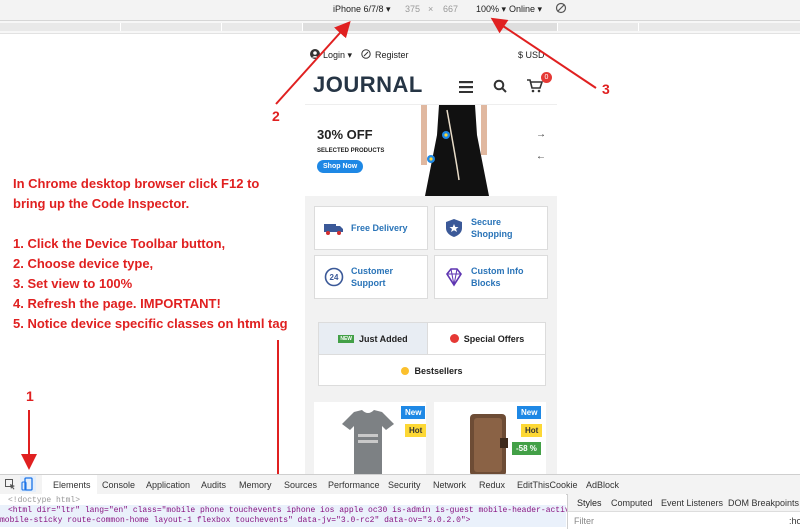 Image resolution: width=800 pixels, height=530 pixels. Describe the element at coordinates (118, 485) in the screenshot. I see `devtools-tab-console: Console` at that location.